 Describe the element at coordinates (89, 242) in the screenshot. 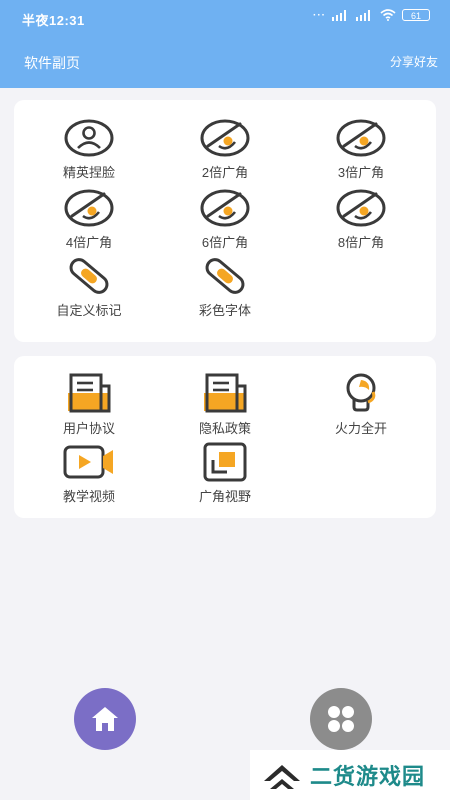

I see `tool-label: 4倍广角` at that location.